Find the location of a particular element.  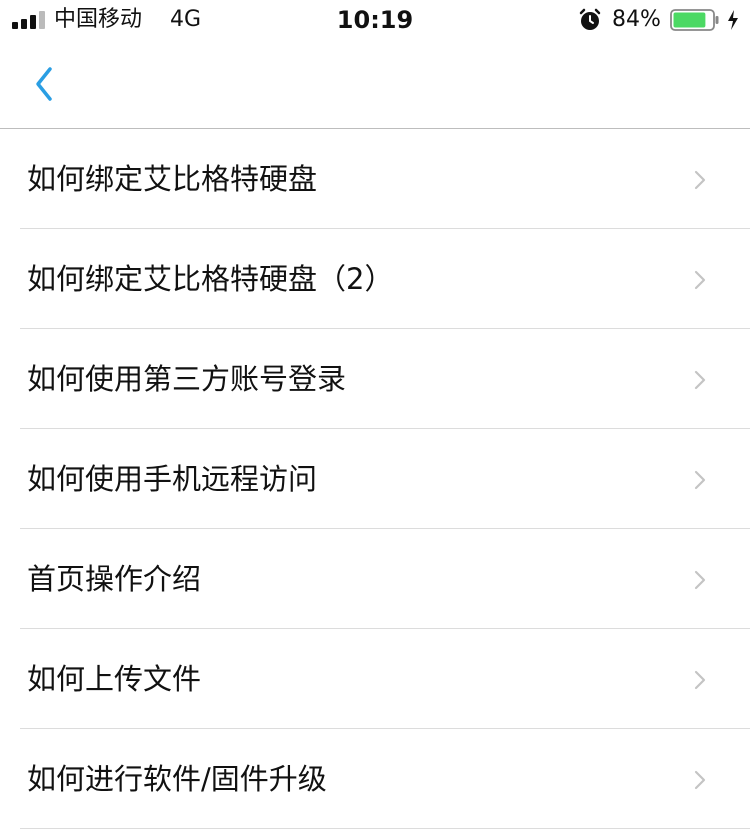

list-item: 如何使用手机远程访问 is located at coordinates (375, 479).